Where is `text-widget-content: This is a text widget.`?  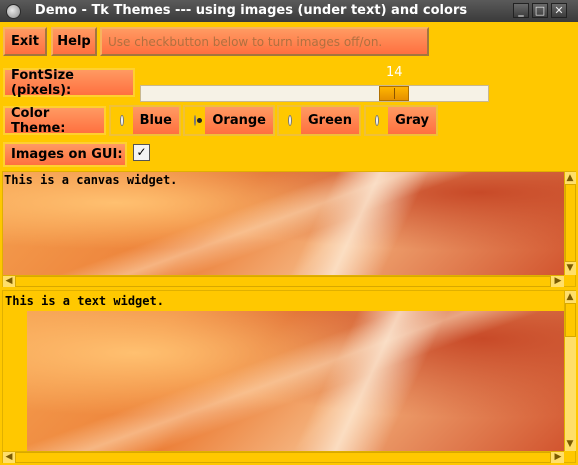 text-widget-content: This is a text widget. is located at coordinates (84, 301).